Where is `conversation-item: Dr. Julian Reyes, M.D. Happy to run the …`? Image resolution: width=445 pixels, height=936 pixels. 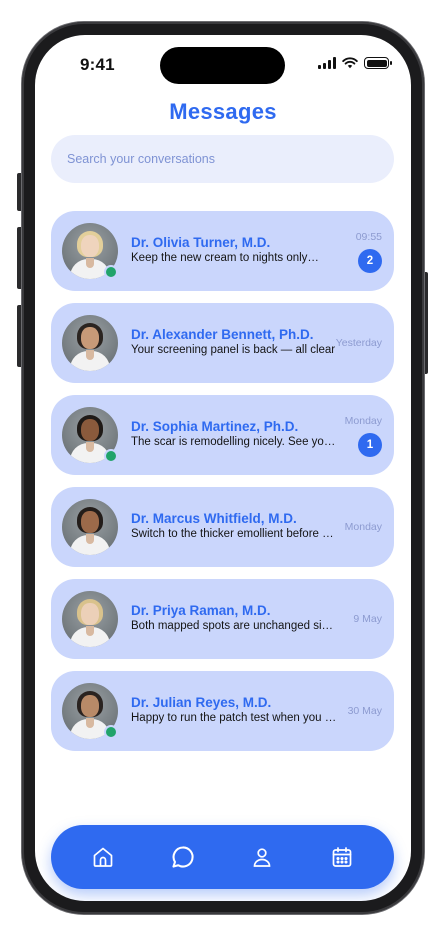
conversation-item: Dr. Julian Reyes, M.D. Happy to run the … is located at coordinates (222, 711).